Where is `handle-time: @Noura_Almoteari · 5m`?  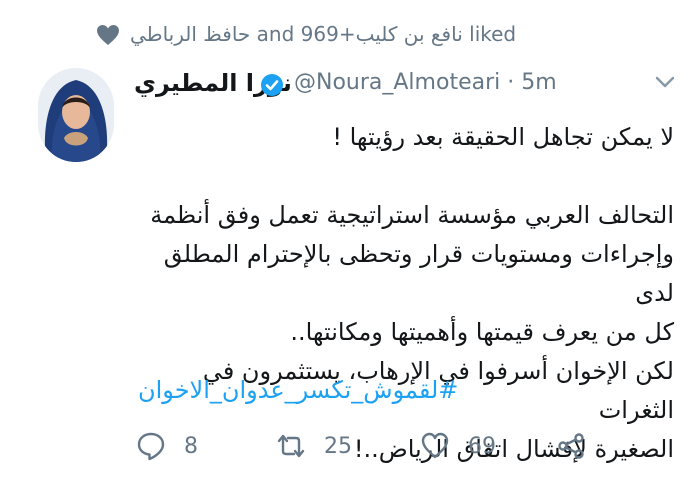
handle-time: @Noura_Almoteari · 5m is located at coordinates (425, 82).